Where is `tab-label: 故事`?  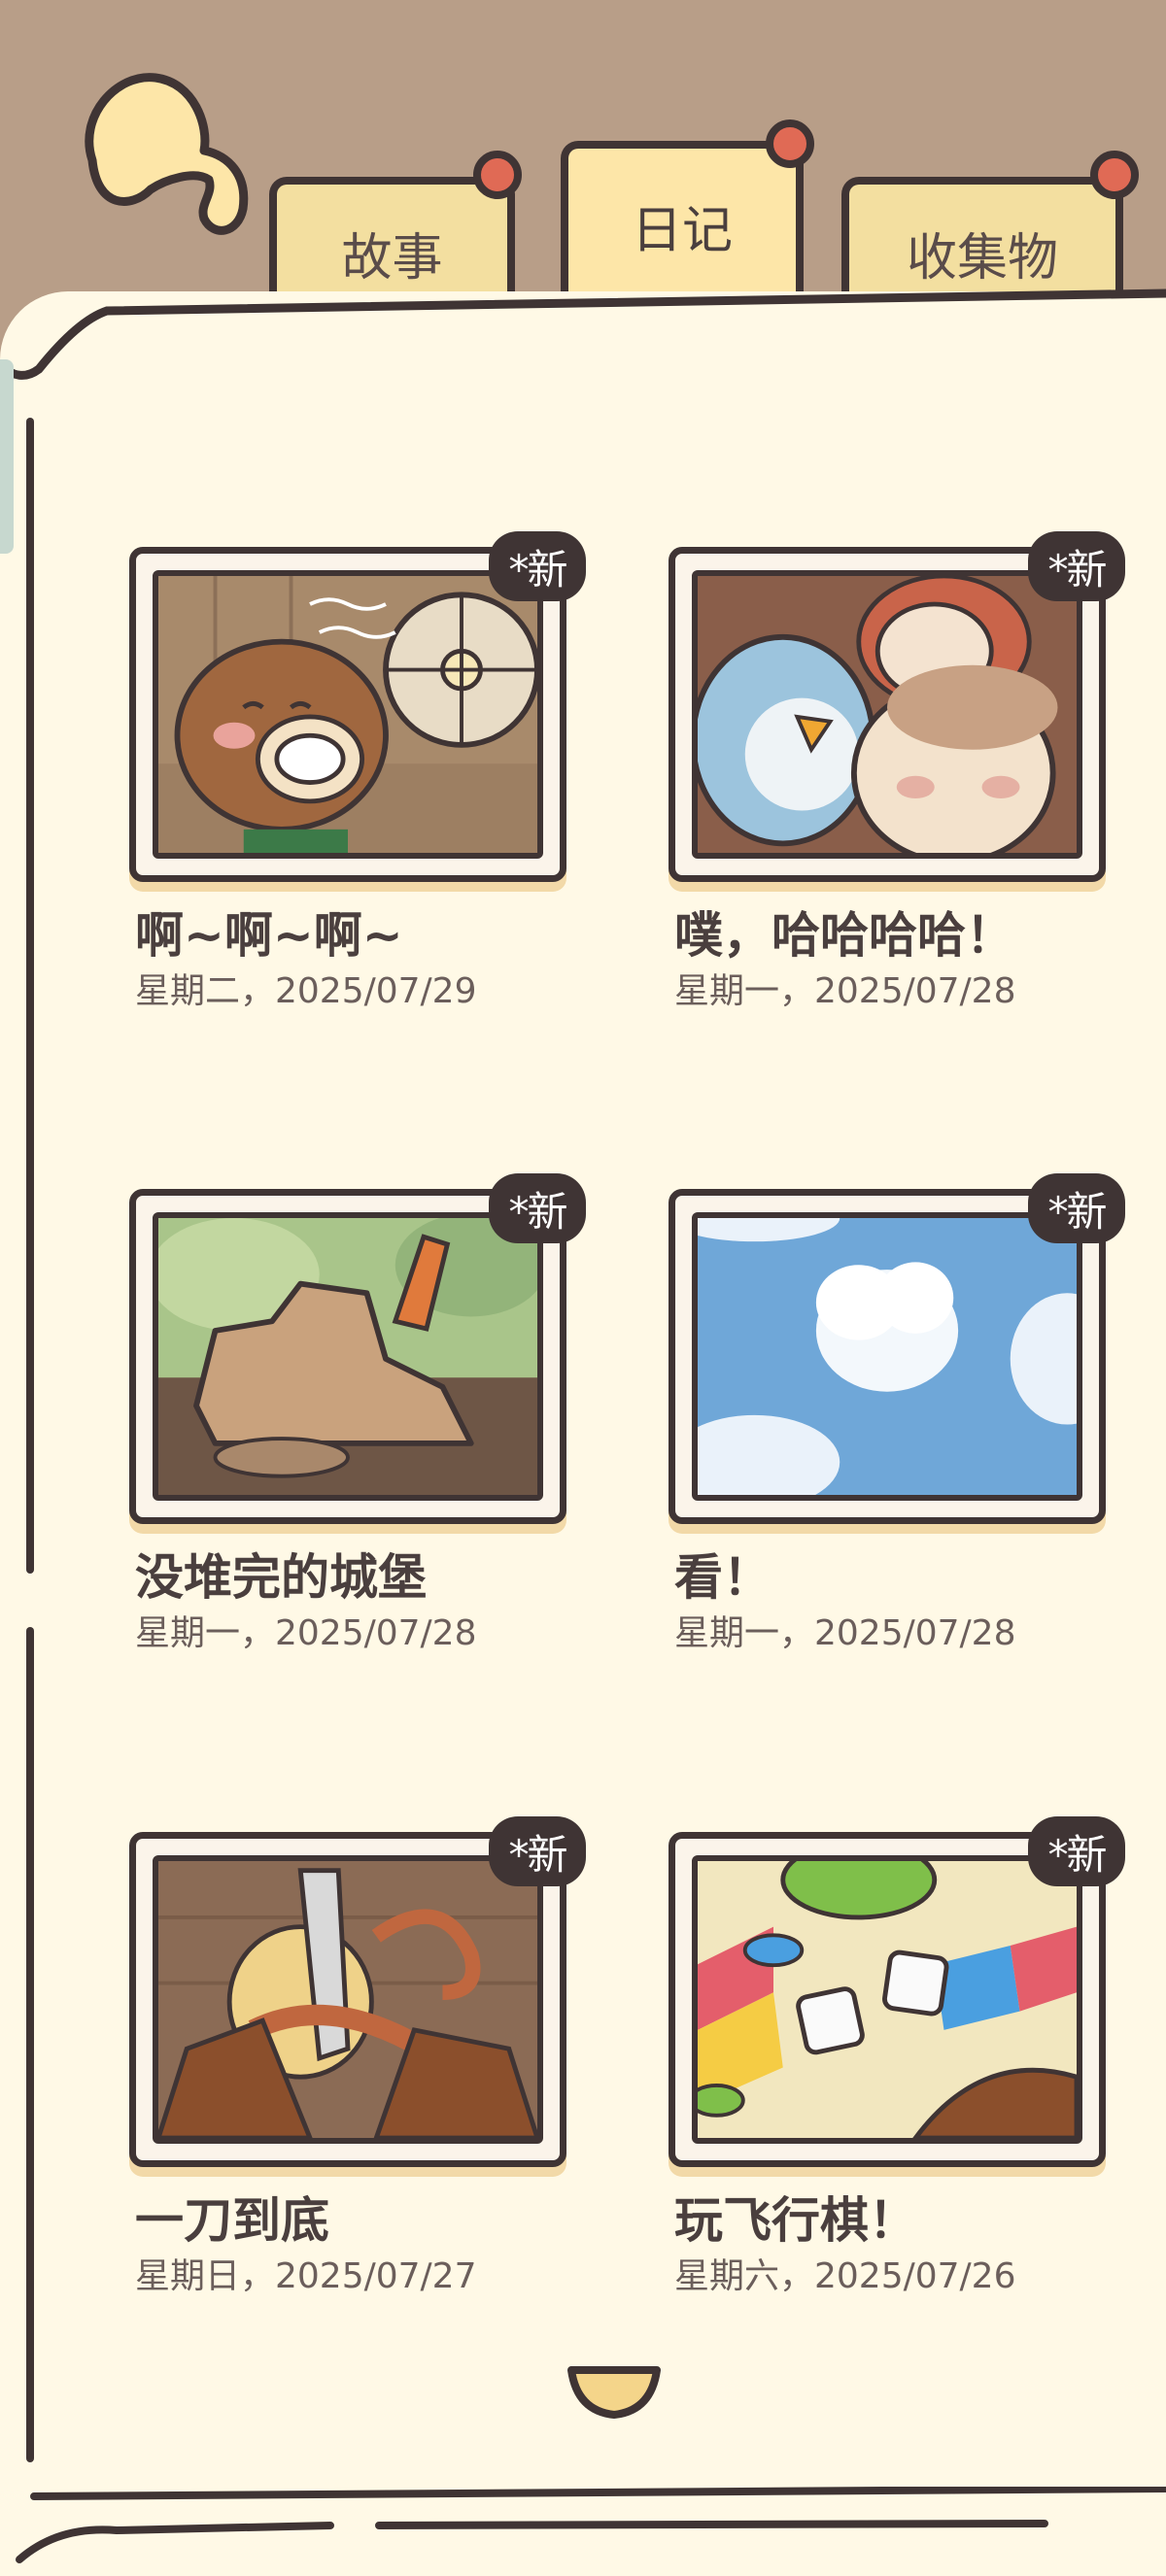
tab-label: 故事 is located at coordinates (392, 258).